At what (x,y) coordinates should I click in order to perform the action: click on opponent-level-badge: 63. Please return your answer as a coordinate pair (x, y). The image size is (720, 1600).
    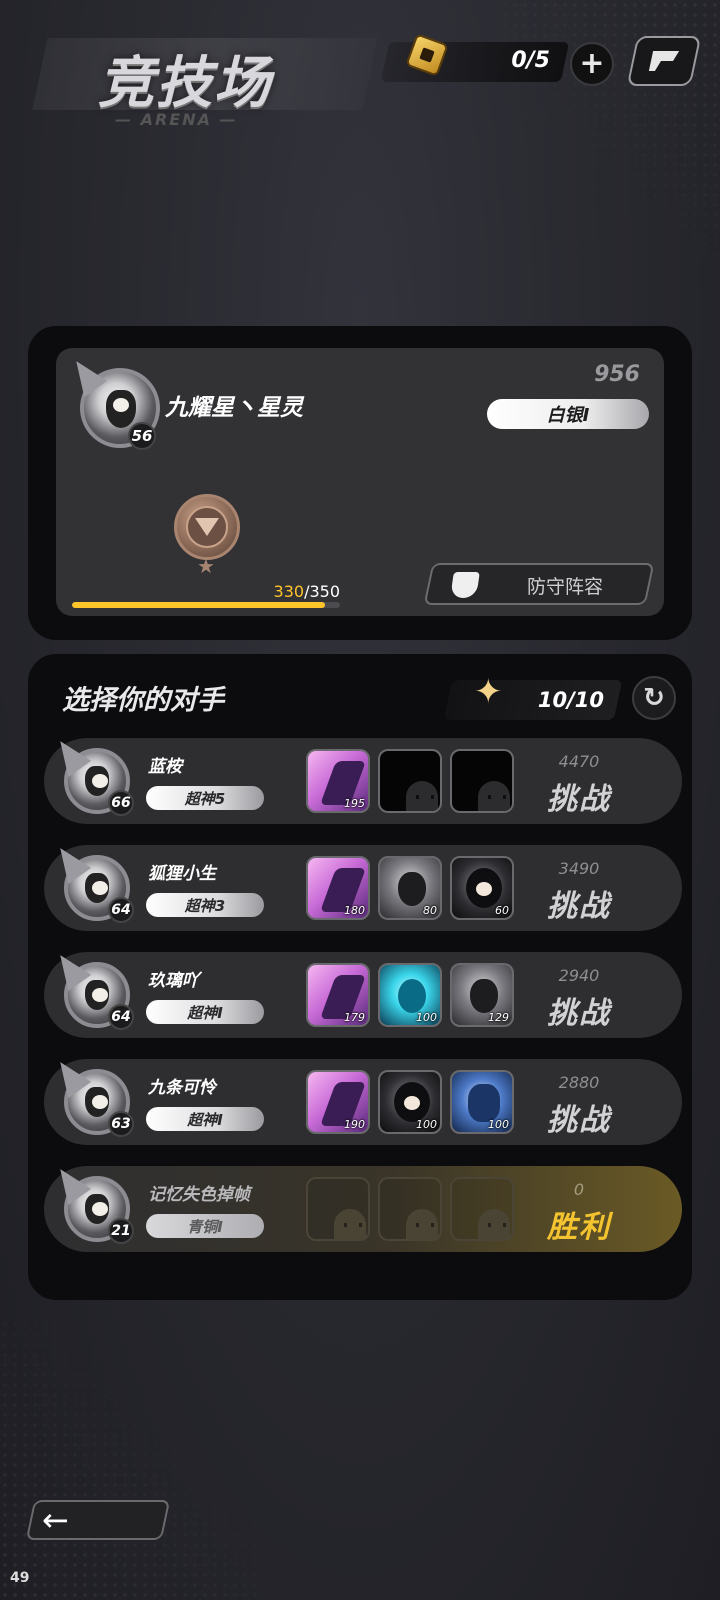
    Looking at the image, I should click on (121, 1124).